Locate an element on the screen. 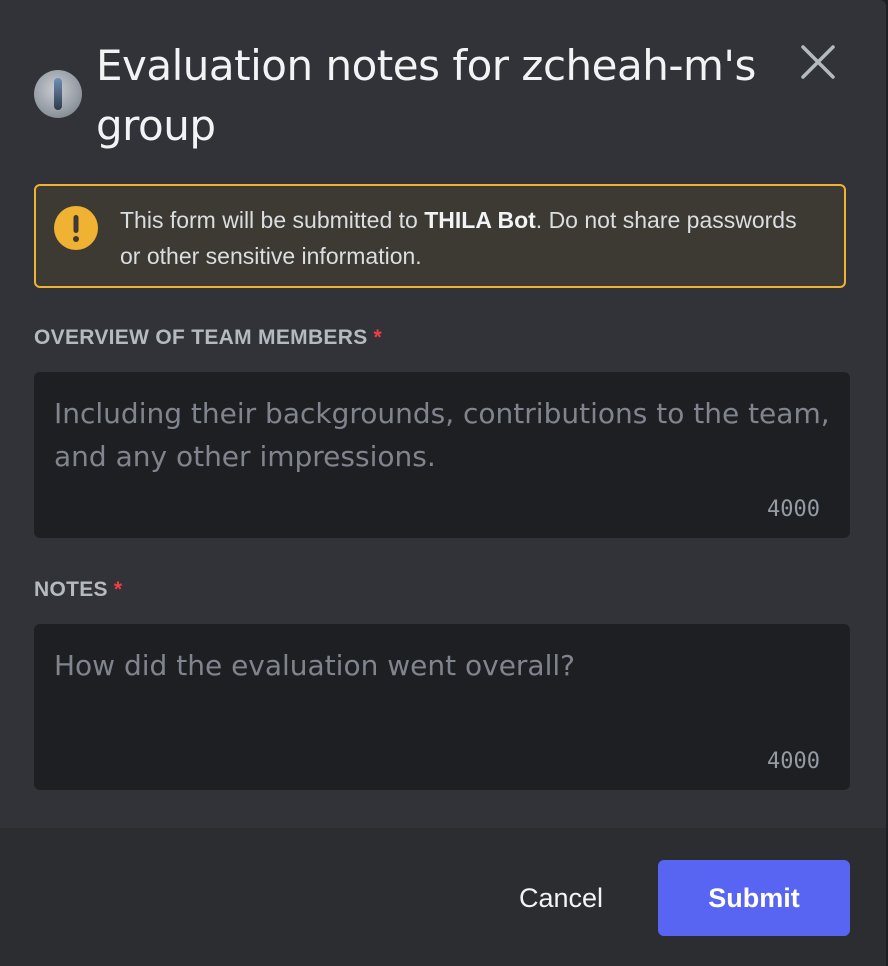  bot-avatar is located at coordinates (58, 94).